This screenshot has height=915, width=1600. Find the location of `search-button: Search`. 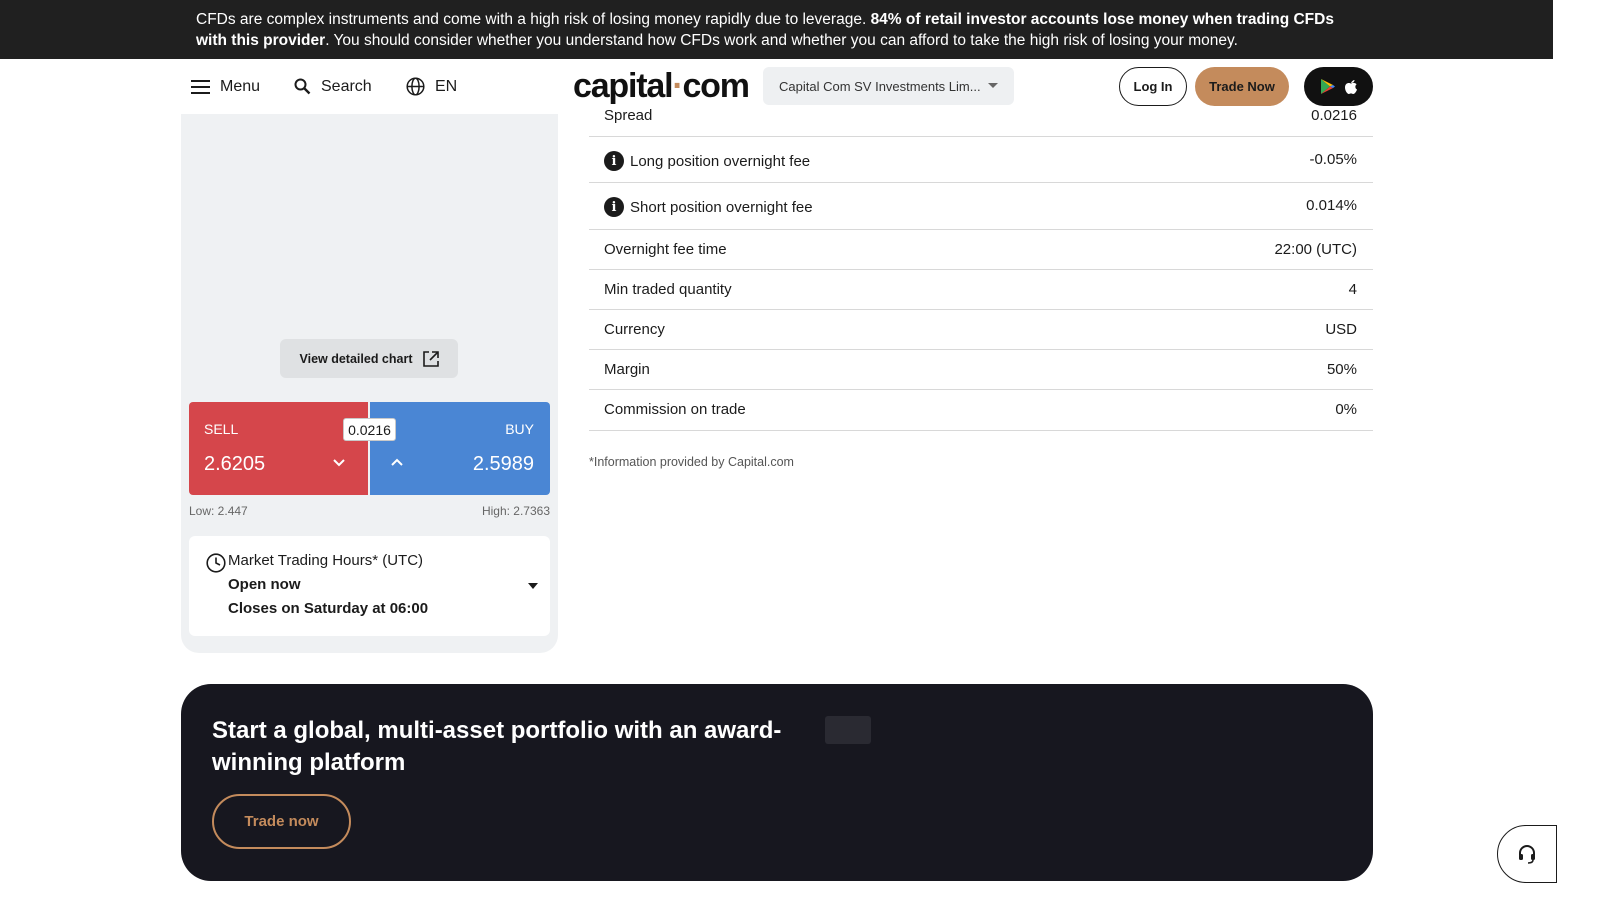

search-button: Search is located at coordinates (333, 86).